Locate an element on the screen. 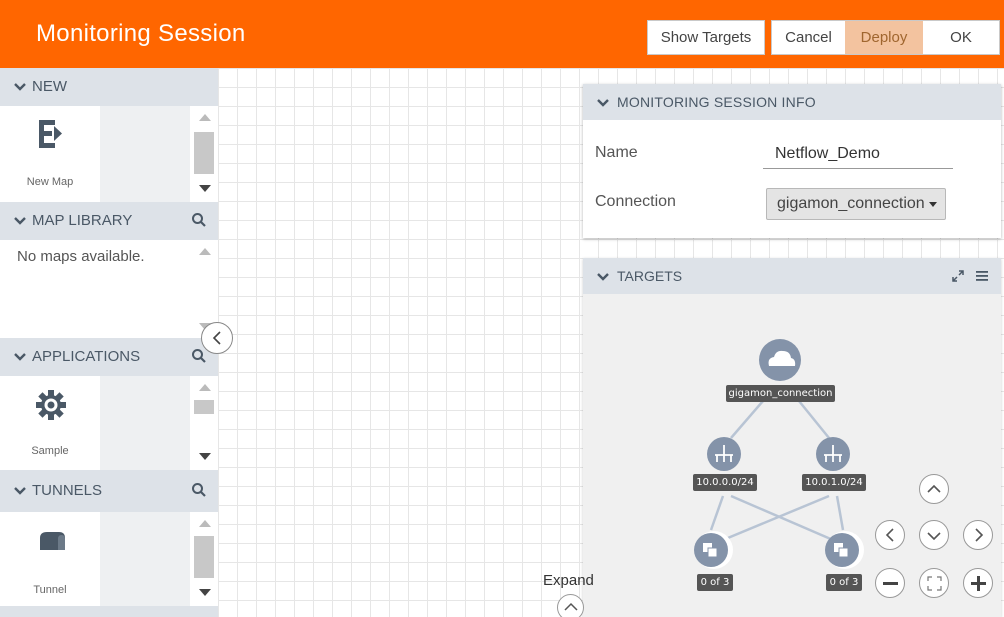  section-map-library-body: No maps available. is located at coordinates (109, 290).